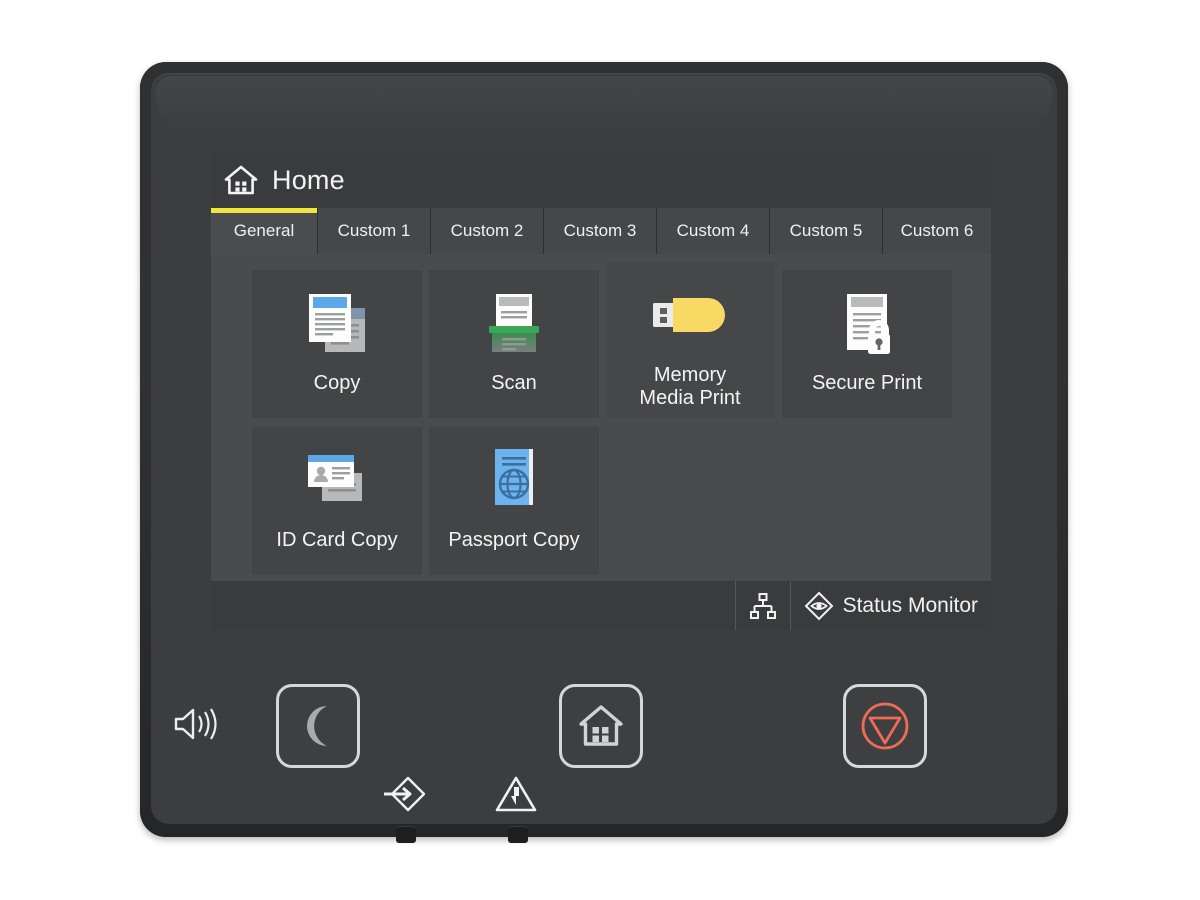 This screenshot has width=1200, height=900. I want to click on document-lock-icon, so click(867, 323).